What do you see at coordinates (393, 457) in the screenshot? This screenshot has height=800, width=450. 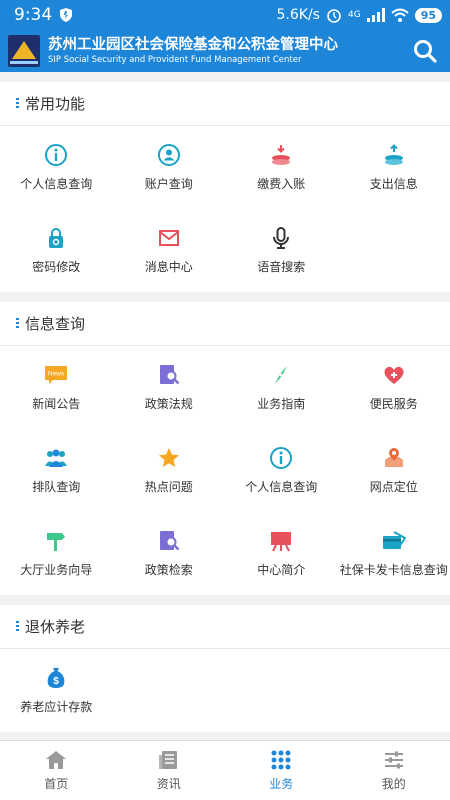 I see `location-icon` at bounding box center [393, 457].